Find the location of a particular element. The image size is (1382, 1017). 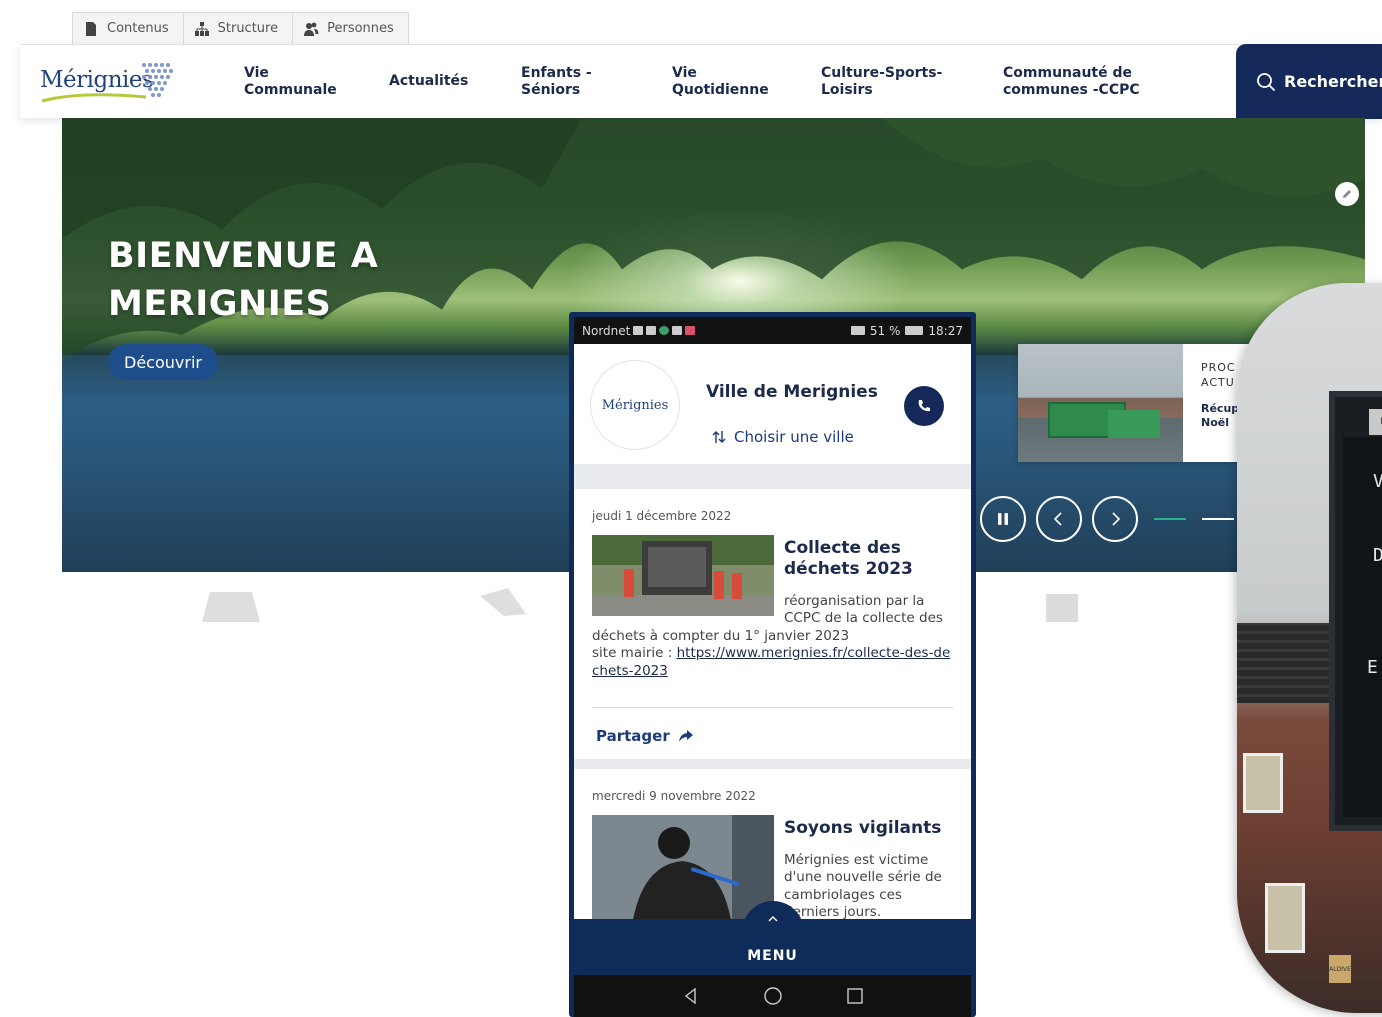

site-logo: Mérignies is located at coordinates (110, 83).